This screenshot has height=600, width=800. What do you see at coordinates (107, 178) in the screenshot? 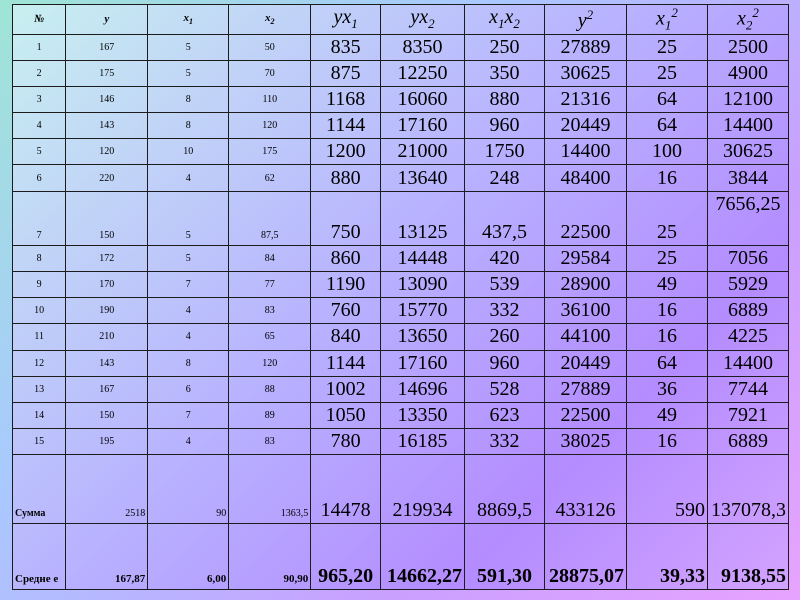
I see `cell: 220` at bounding box center [107, 178].